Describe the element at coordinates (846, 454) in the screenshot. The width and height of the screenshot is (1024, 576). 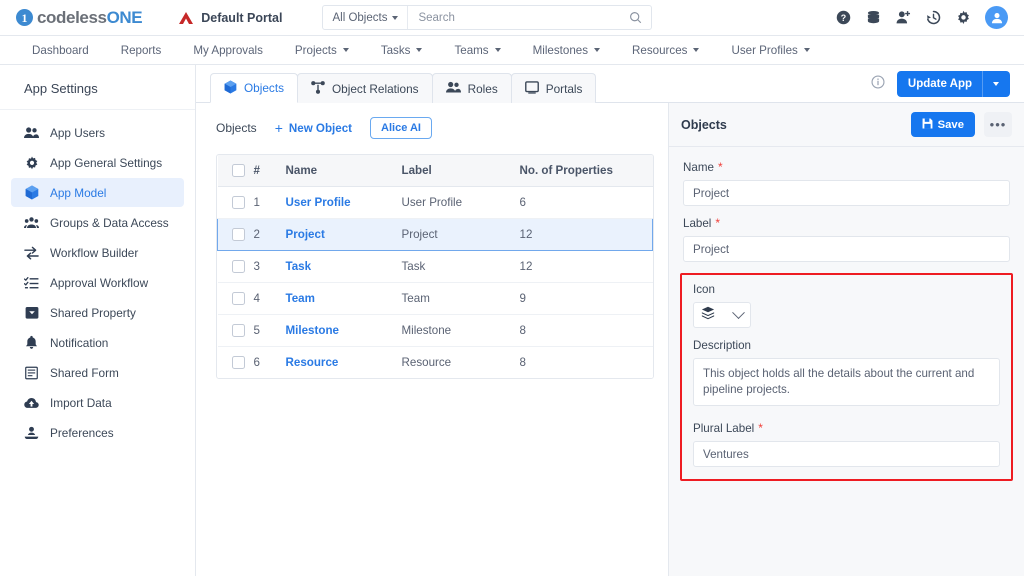
I see `plural-label-input` at that location.